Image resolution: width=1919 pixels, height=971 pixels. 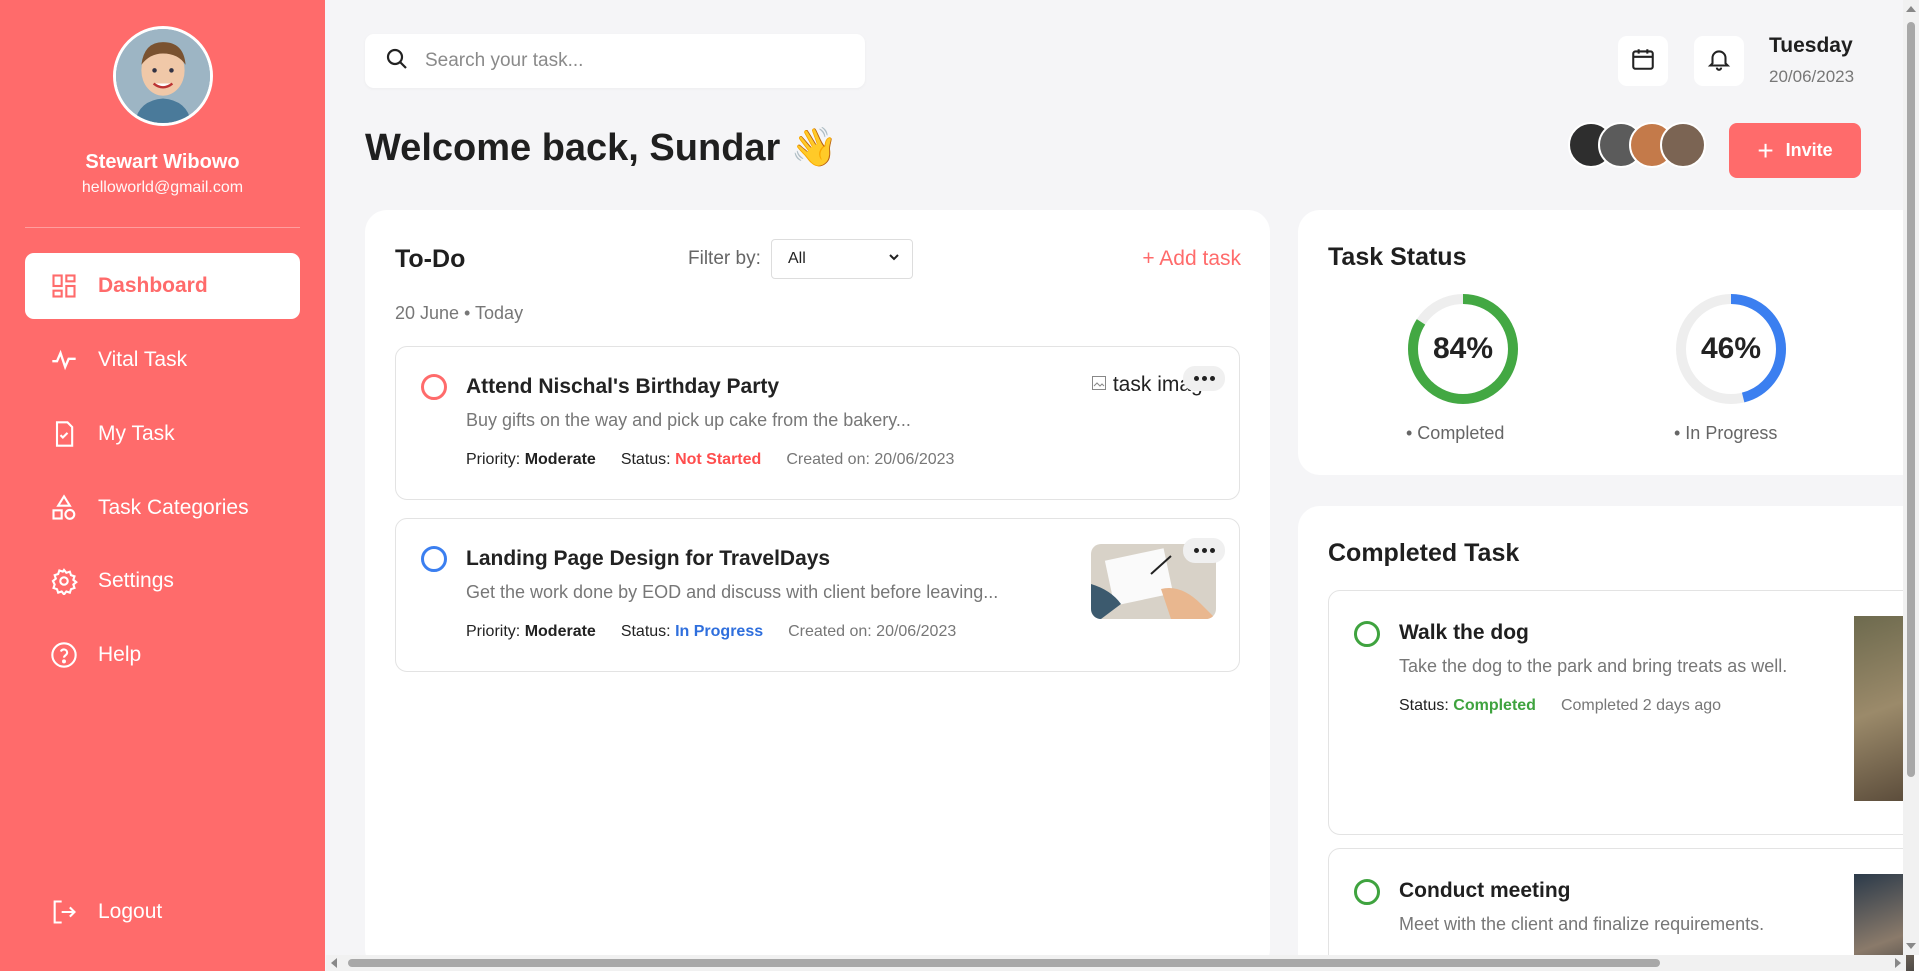 What do you see at coordinates (602, 148) in the screenshot?
I see `page-title: Welcome back, Sundar 👋` at bounding box center [602, 148].